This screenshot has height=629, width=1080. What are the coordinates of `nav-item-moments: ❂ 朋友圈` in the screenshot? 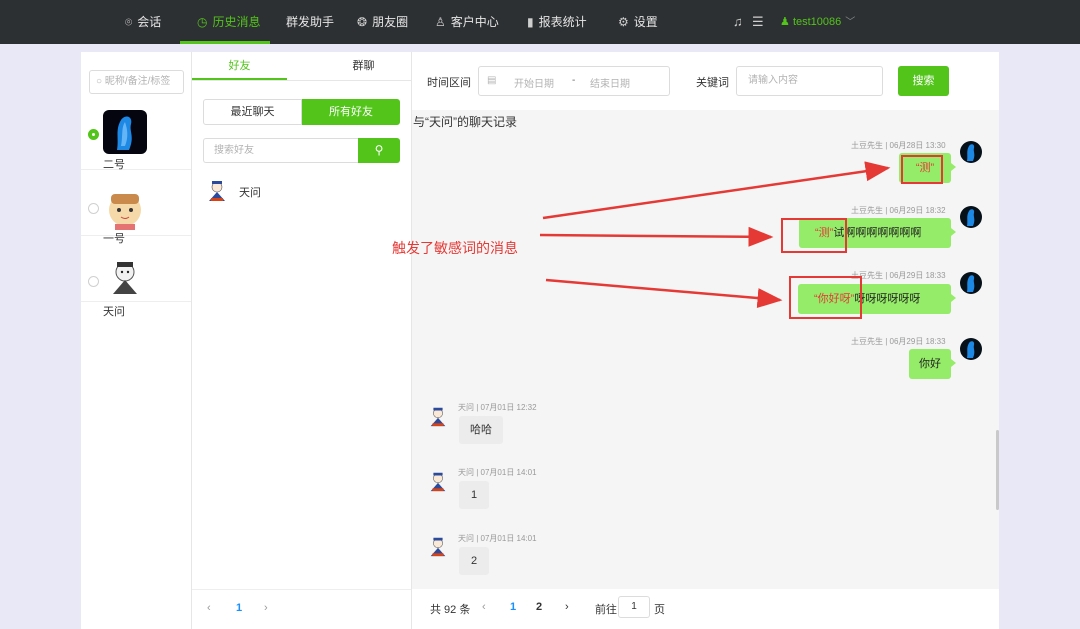 It's located at (382, 22).